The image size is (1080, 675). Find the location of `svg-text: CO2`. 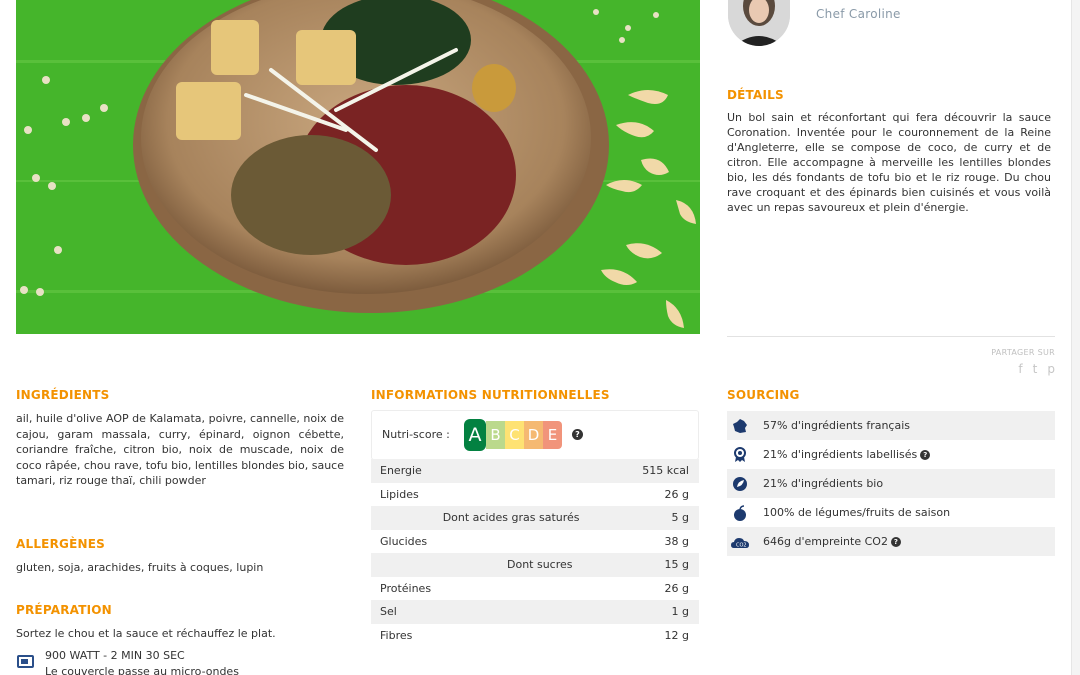

svg-text: CO2 is located at coordinates (741, 545).